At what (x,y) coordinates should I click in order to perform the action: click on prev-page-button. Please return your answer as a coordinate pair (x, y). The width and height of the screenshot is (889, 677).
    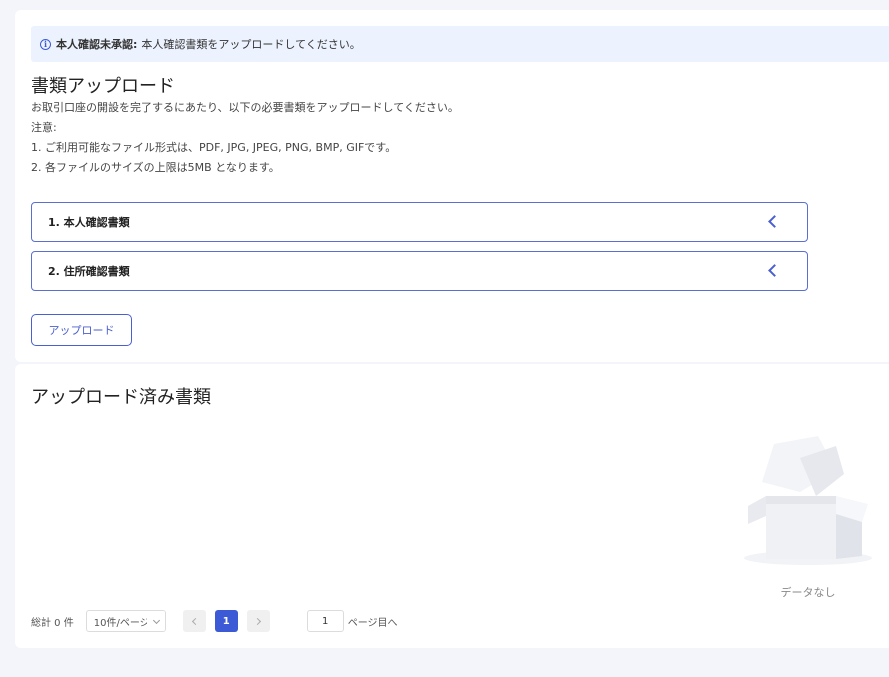
    Looking at the image, I should click on (194, 621).